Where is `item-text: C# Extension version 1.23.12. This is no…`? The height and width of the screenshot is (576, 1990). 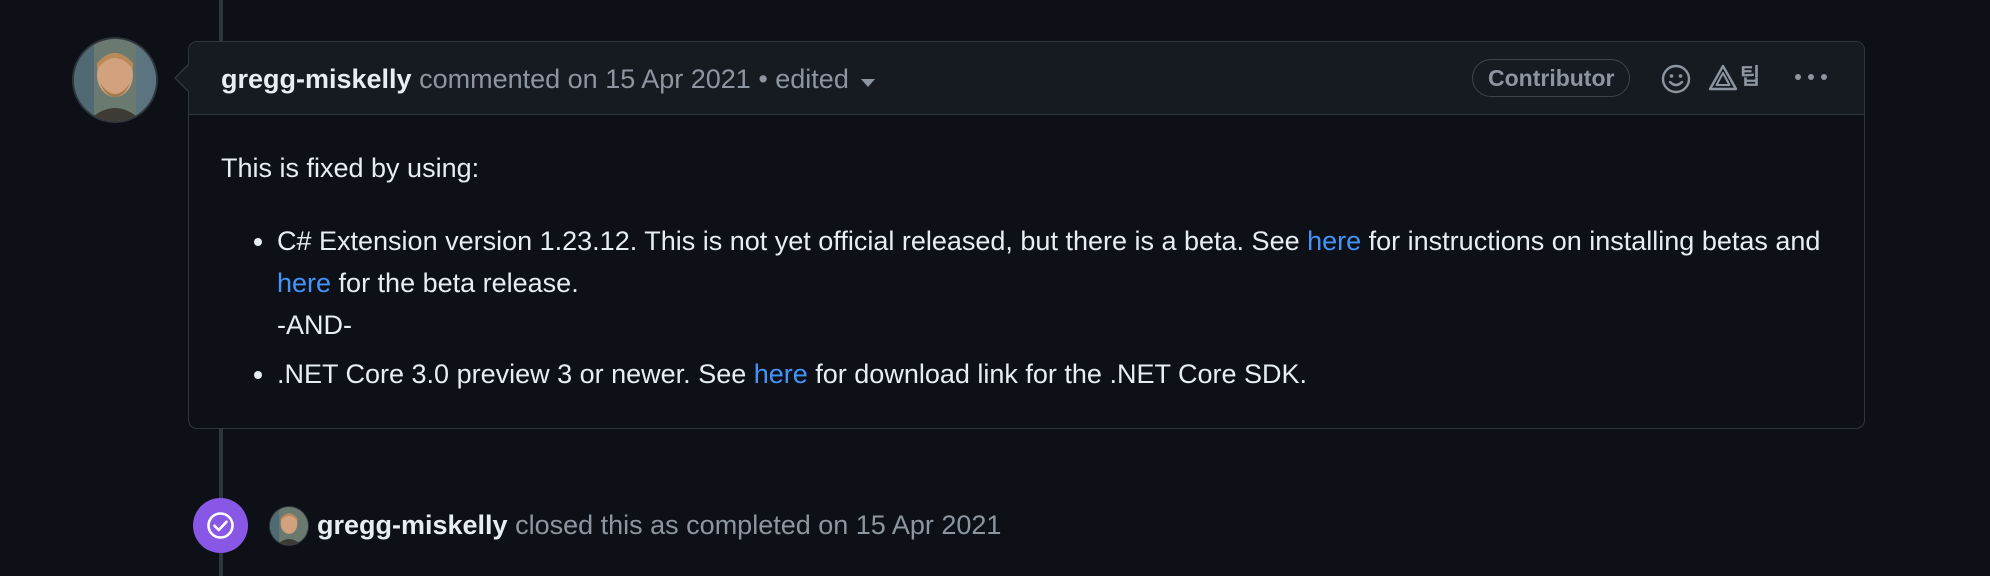
item-text: C# Extension version 1.23.12. This is no… is located at coordinates (792, 241).